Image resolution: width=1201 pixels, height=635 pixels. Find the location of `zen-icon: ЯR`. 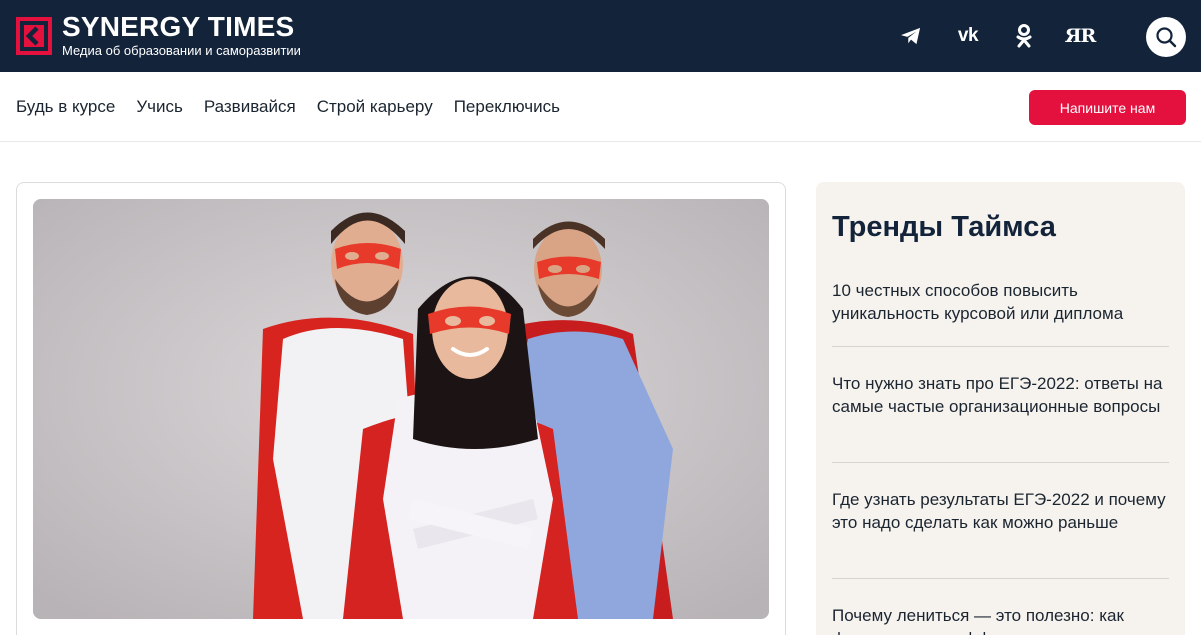

zen-icon: ЯR is located at coordinates (1080, 36).